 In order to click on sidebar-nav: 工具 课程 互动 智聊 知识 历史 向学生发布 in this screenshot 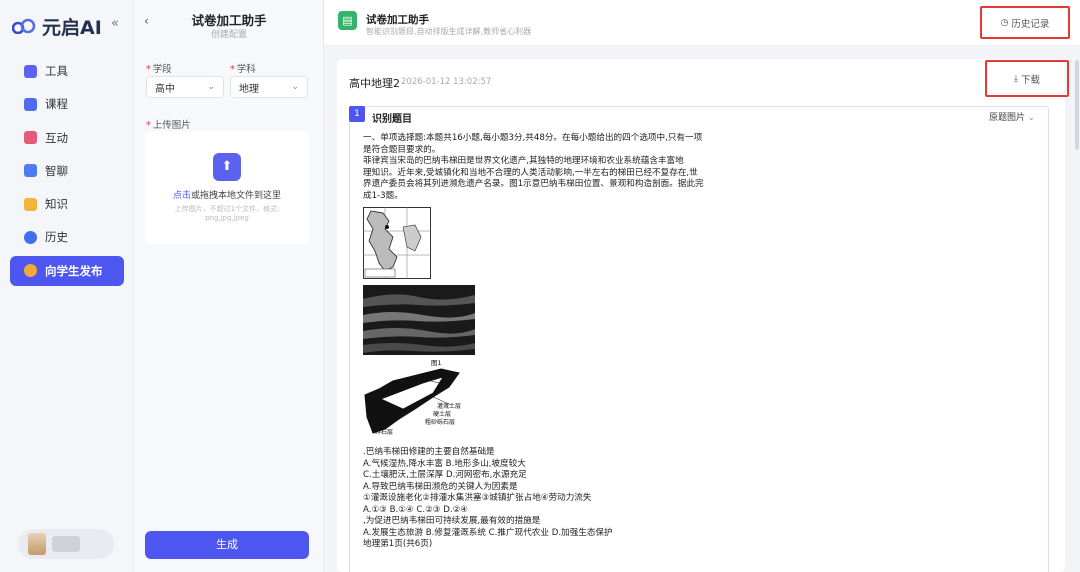, I will do `click(67, 172)`.